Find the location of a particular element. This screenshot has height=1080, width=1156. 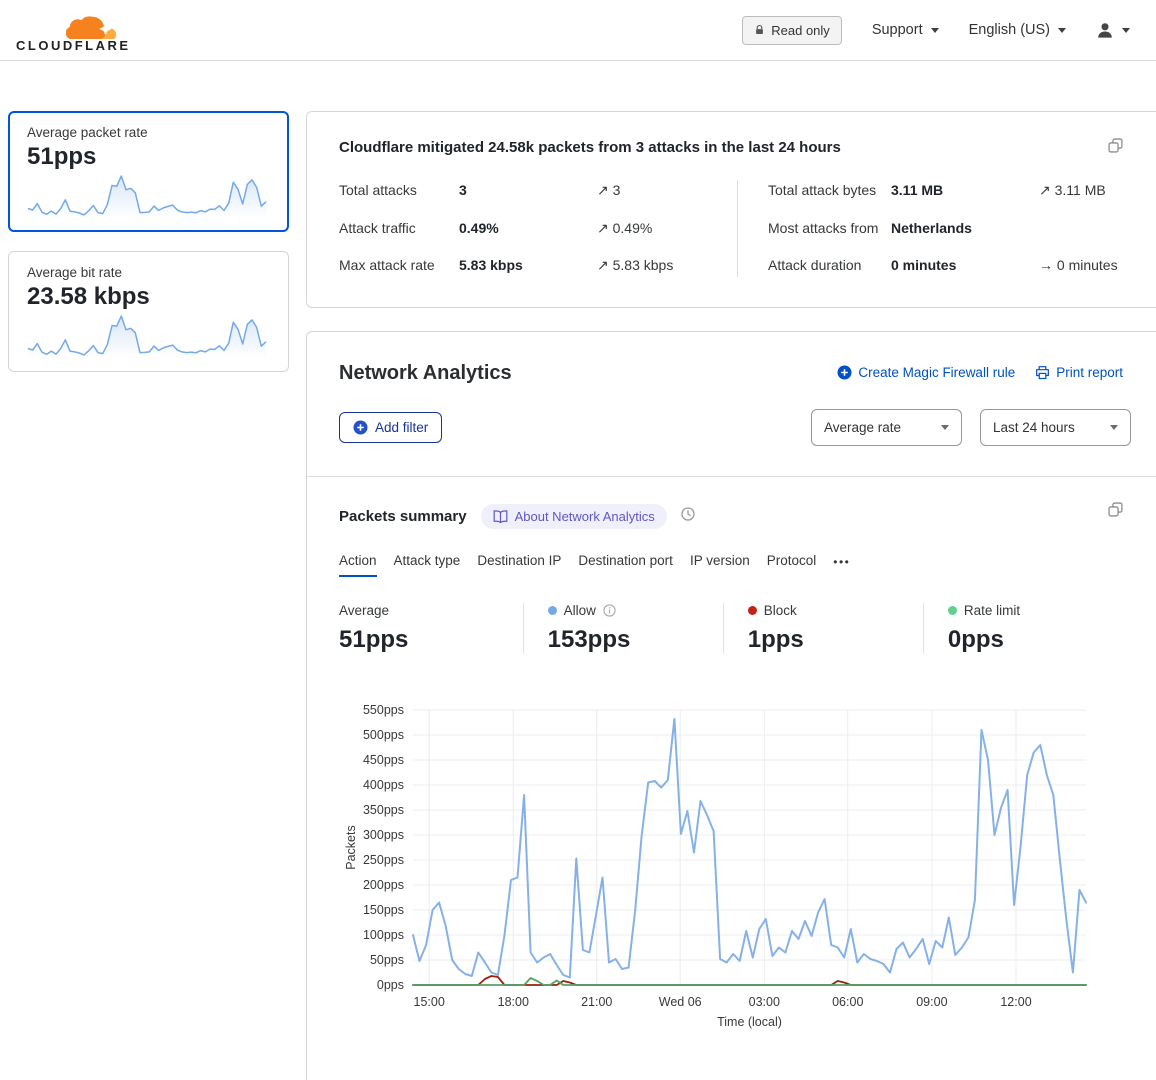

allow-dot-icon is located at coordinates (552, 611).